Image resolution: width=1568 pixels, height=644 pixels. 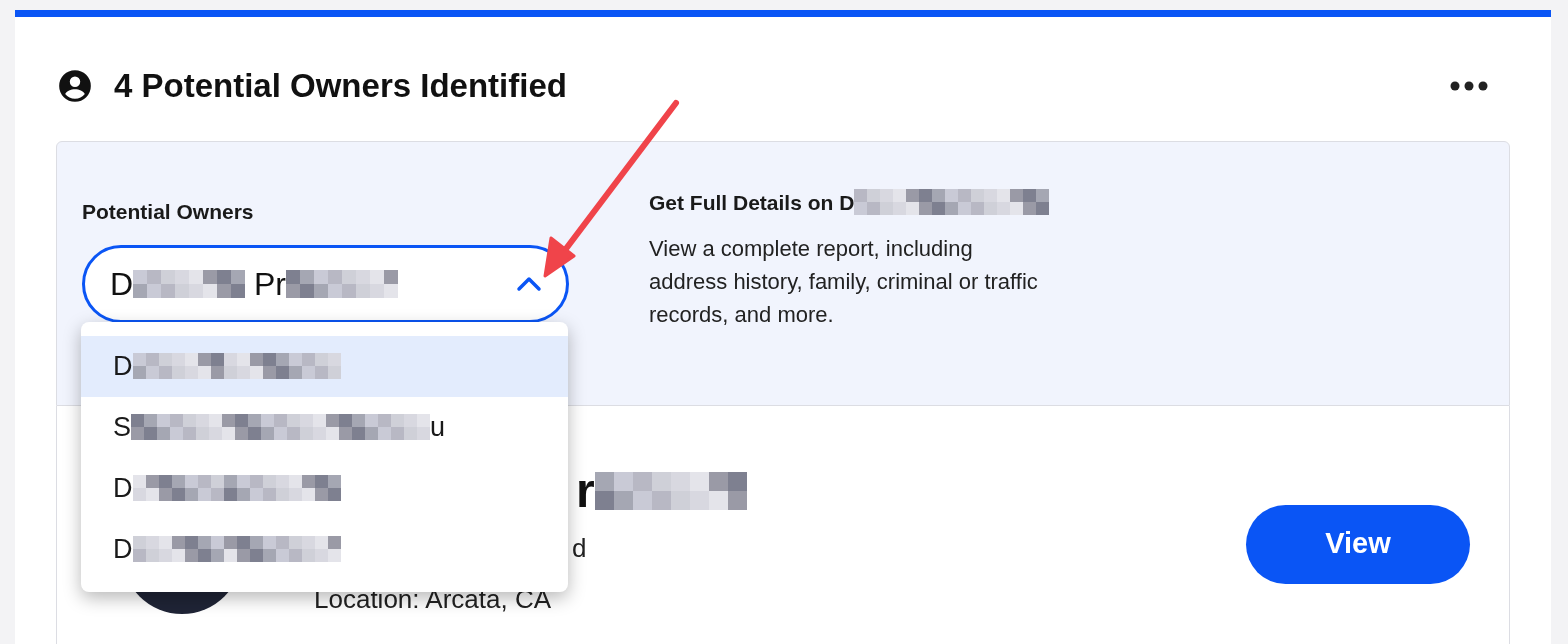 I want to click on card-title: 4 Potential Owners Identified, so click(x=340, y=86).